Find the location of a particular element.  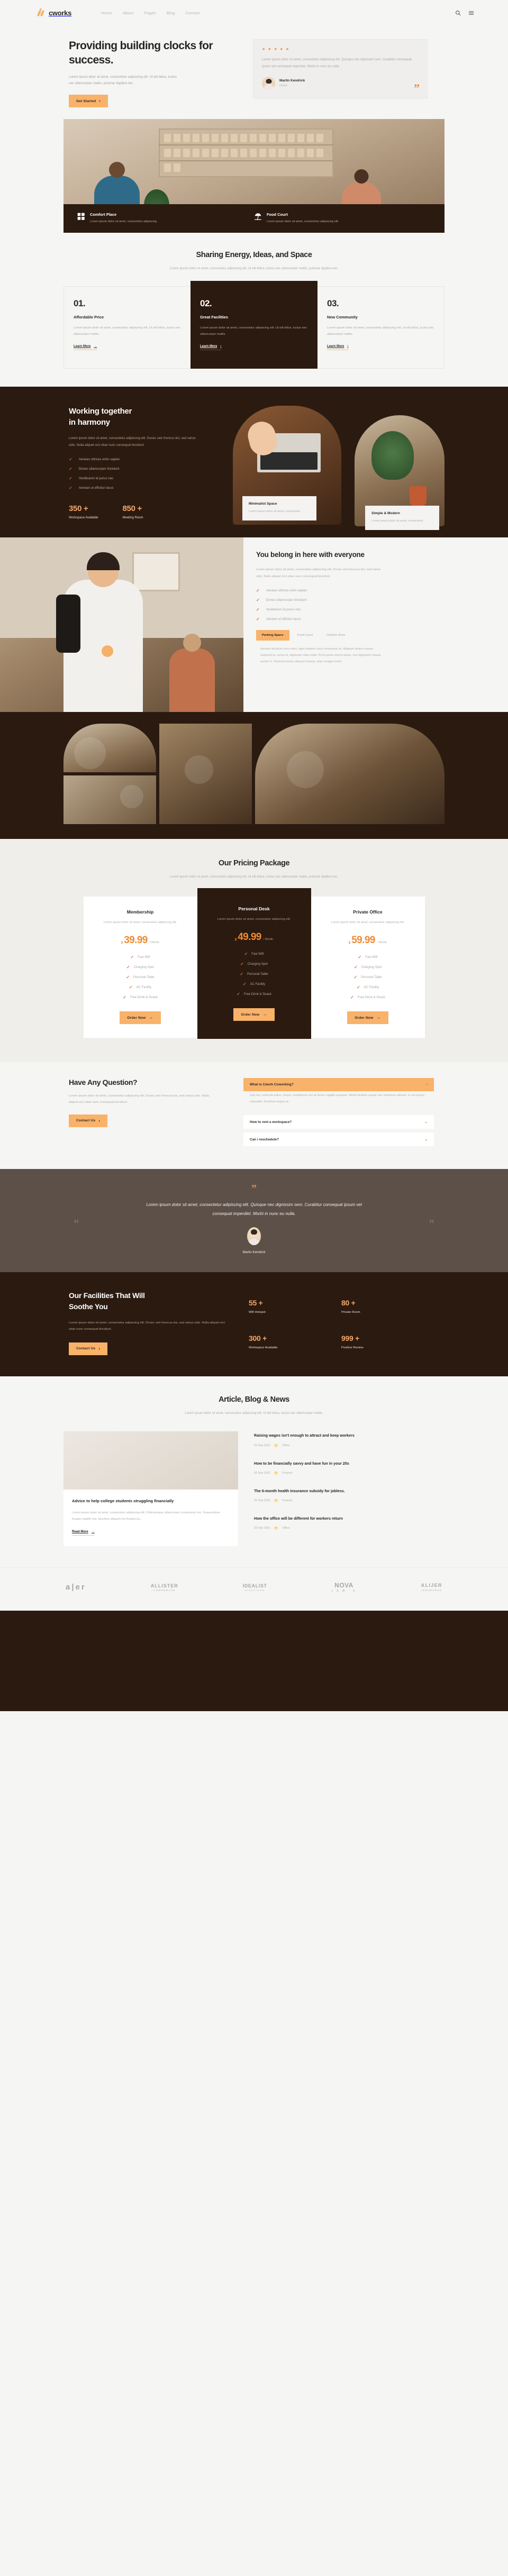

list-item: ✓ Free Drink & Snack is located at coordinates (254, 994).